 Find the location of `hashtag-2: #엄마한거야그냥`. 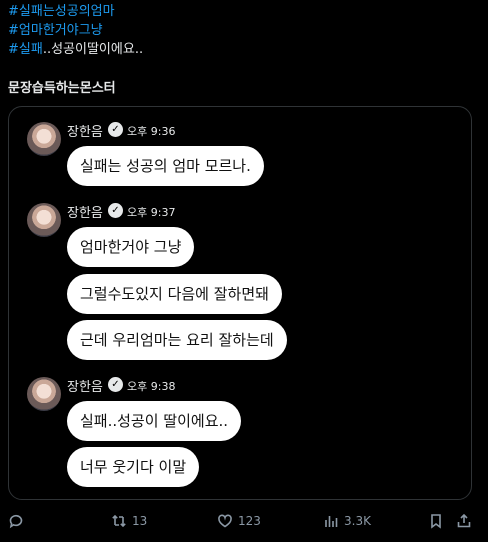

hashtag-2: #엄마한거야그냥 is located at coordinates (55, 30).